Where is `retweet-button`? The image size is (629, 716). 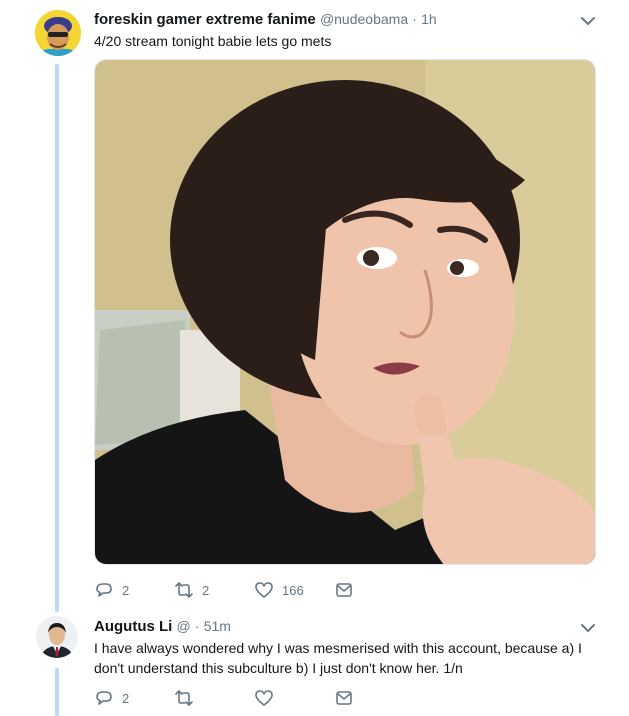
retweet-button is located at coordinates (214, 698).